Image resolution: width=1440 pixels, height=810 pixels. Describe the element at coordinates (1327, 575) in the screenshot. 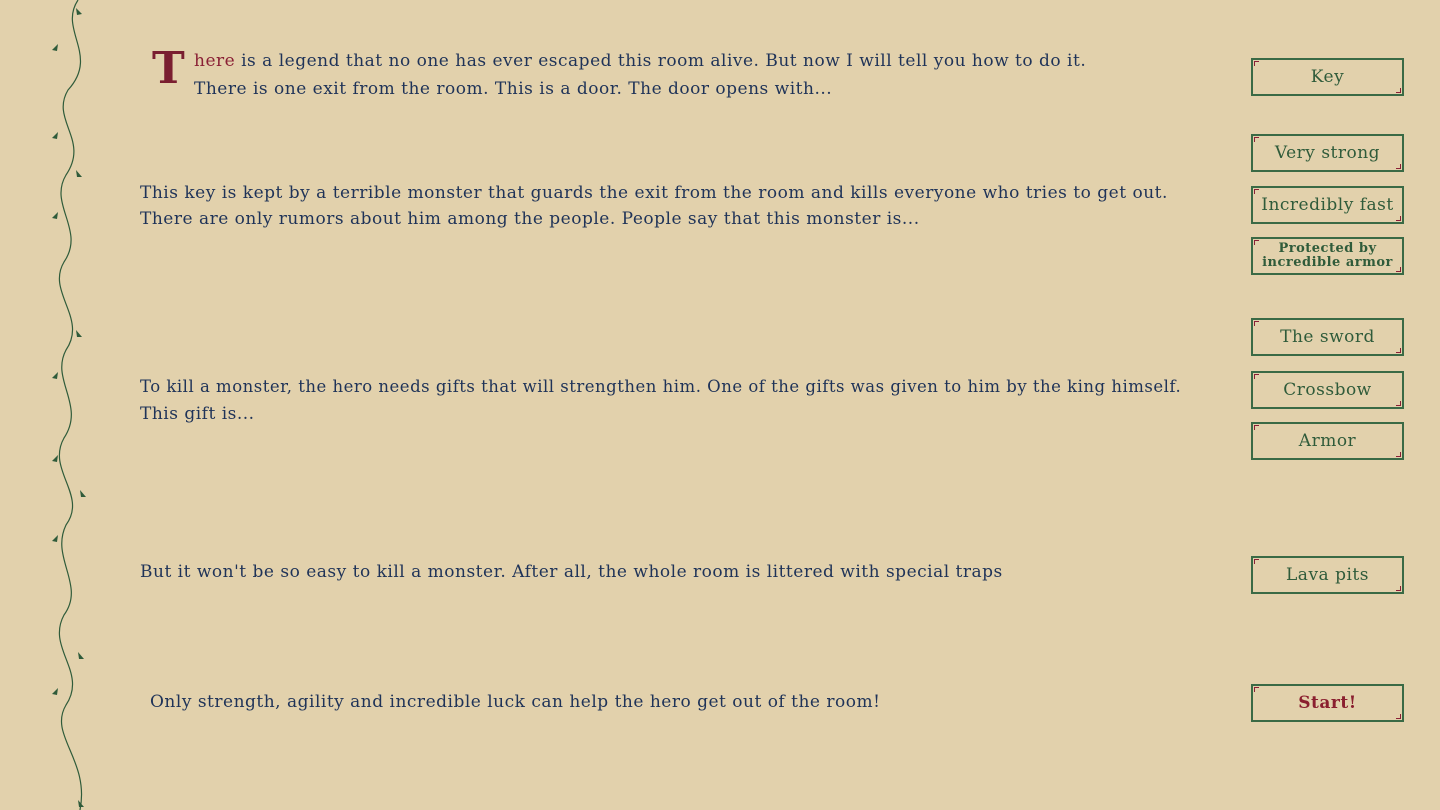

I see `lava-pits-button: Lava pits` at that location.